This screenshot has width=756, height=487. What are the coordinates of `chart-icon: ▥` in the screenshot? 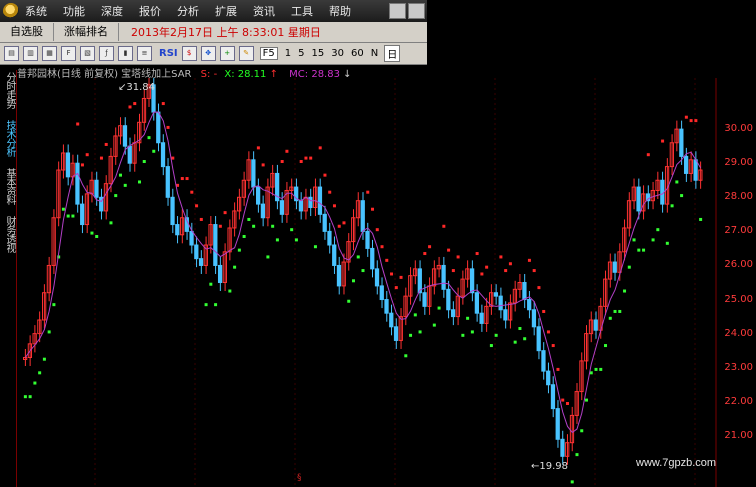 It's located at (30, 53).